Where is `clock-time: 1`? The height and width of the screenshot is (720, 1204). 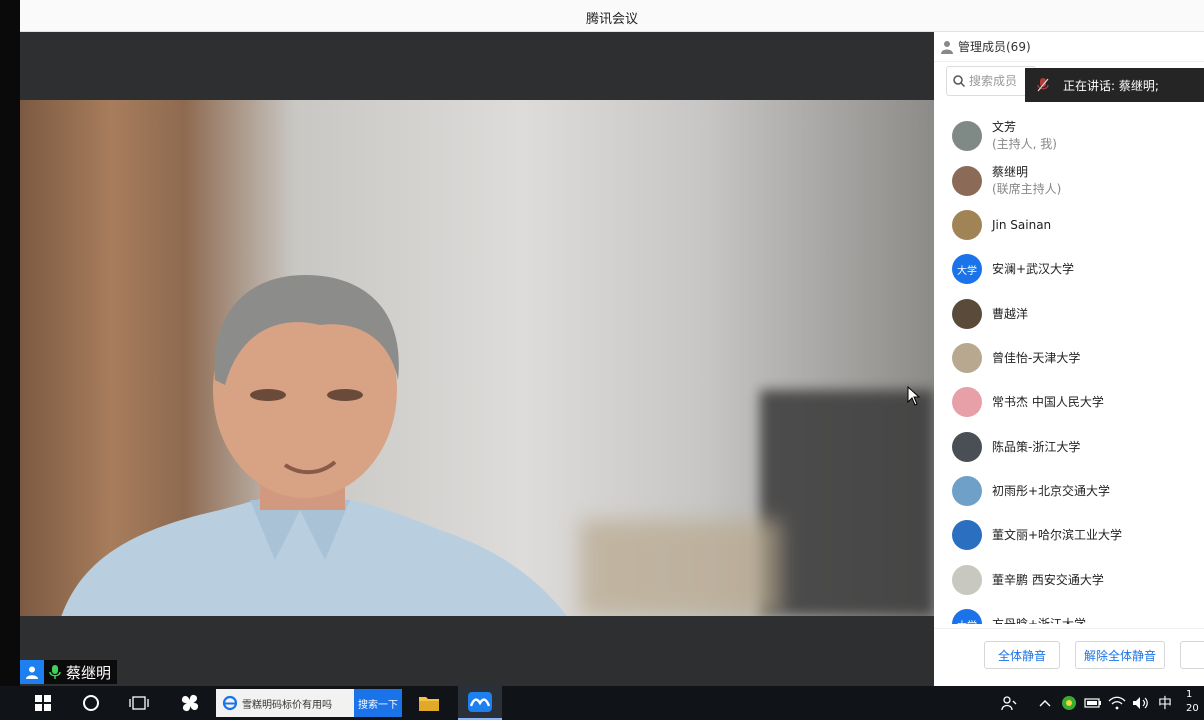 clock-time: 1 is located at coordinates (1189, 694).